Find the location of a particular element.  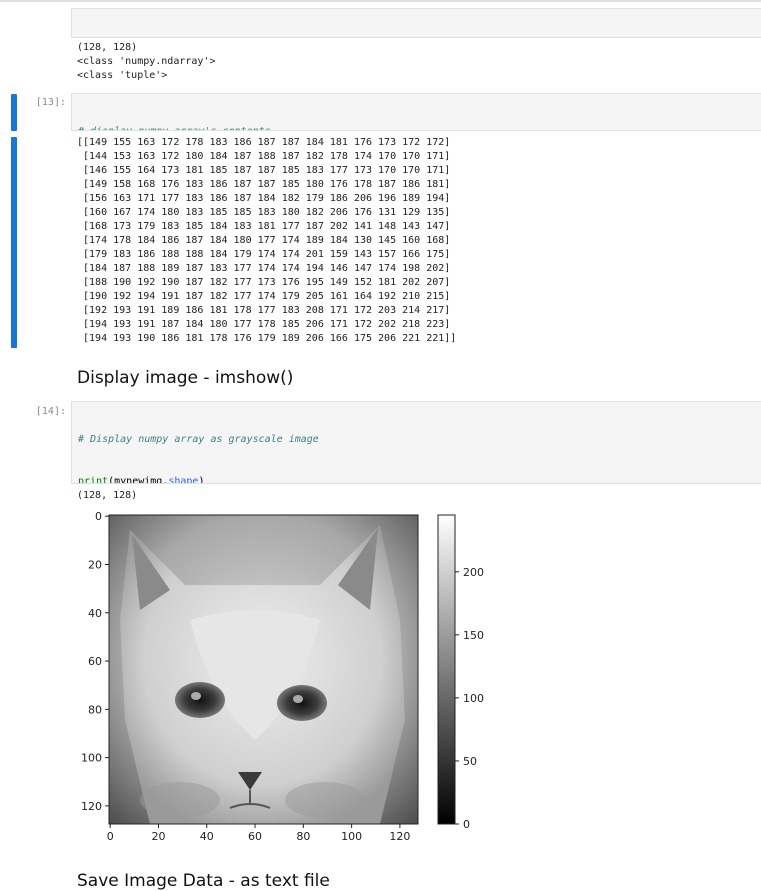

x-tick-label: 100 is located at coordinates (351, 836).